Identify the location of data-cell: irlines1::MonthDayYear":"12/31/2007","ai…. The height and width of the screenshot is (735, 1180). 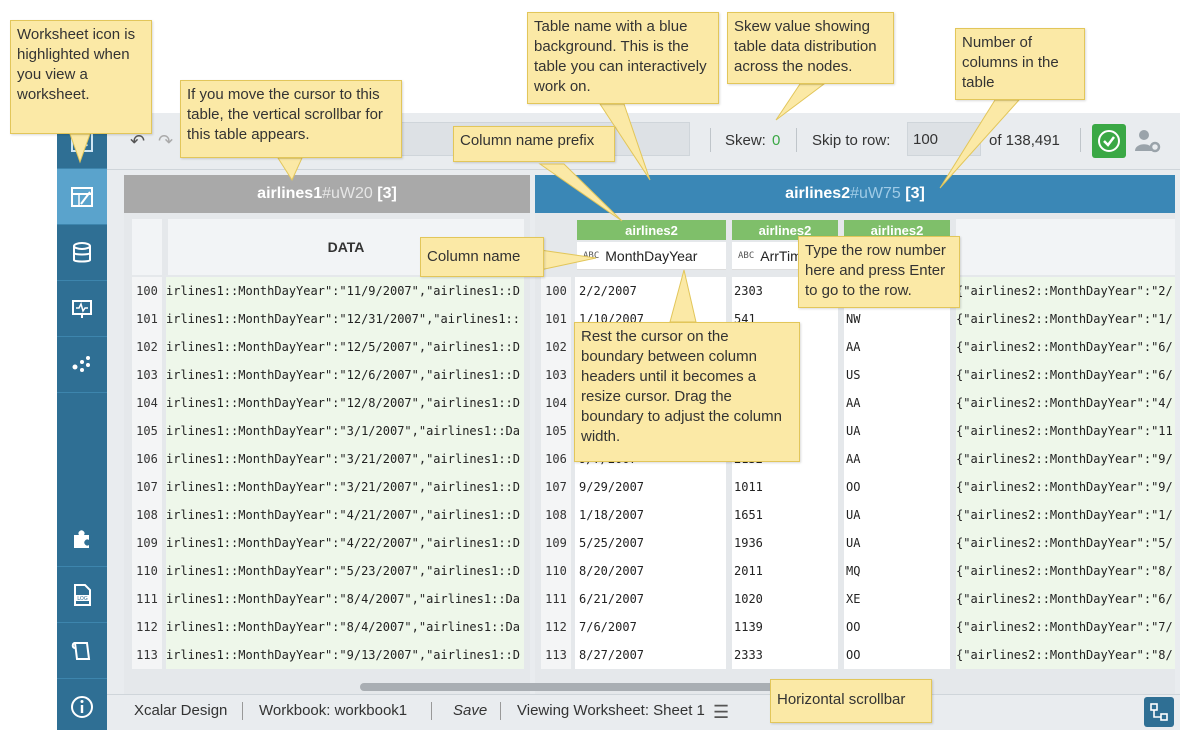
(345, 319).